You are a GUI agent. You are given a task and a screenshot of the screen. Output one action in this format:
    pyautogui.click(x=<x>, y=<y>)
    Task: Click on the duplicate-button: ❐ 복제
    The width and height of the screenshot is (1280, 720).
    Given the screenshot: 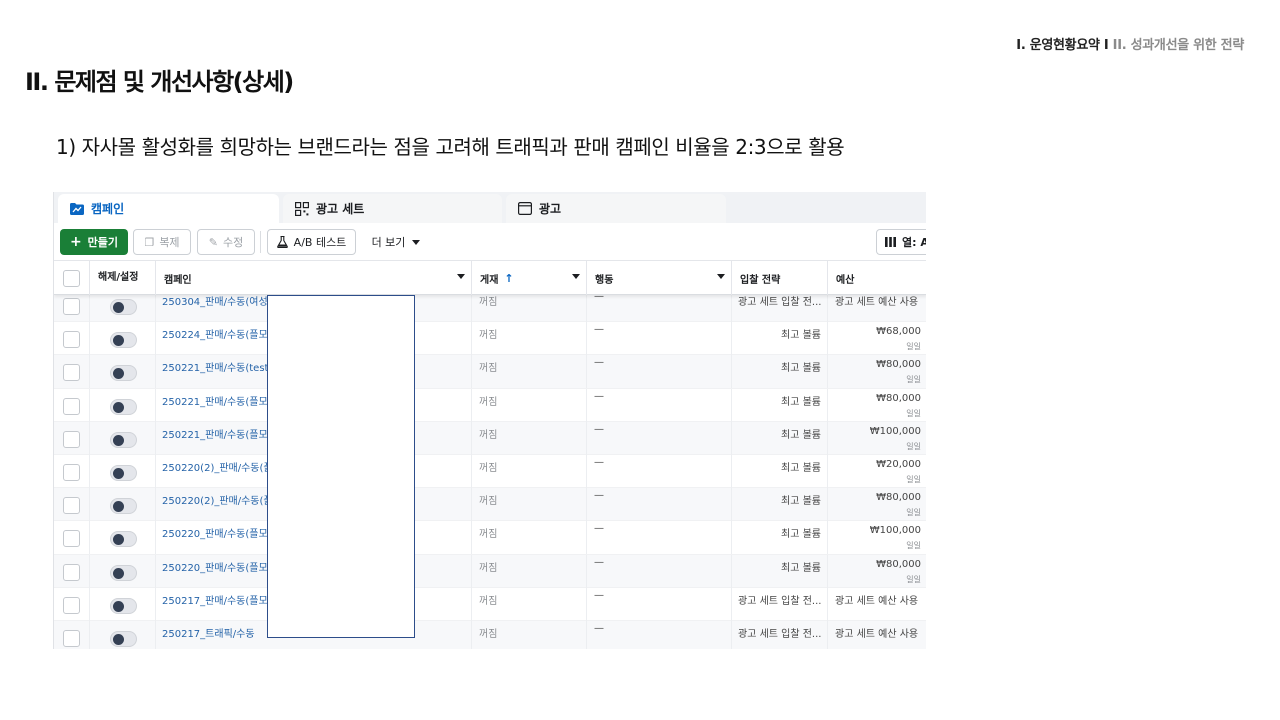 What is the action you would take?
    pyautogui.click(x=162, y=242)
    